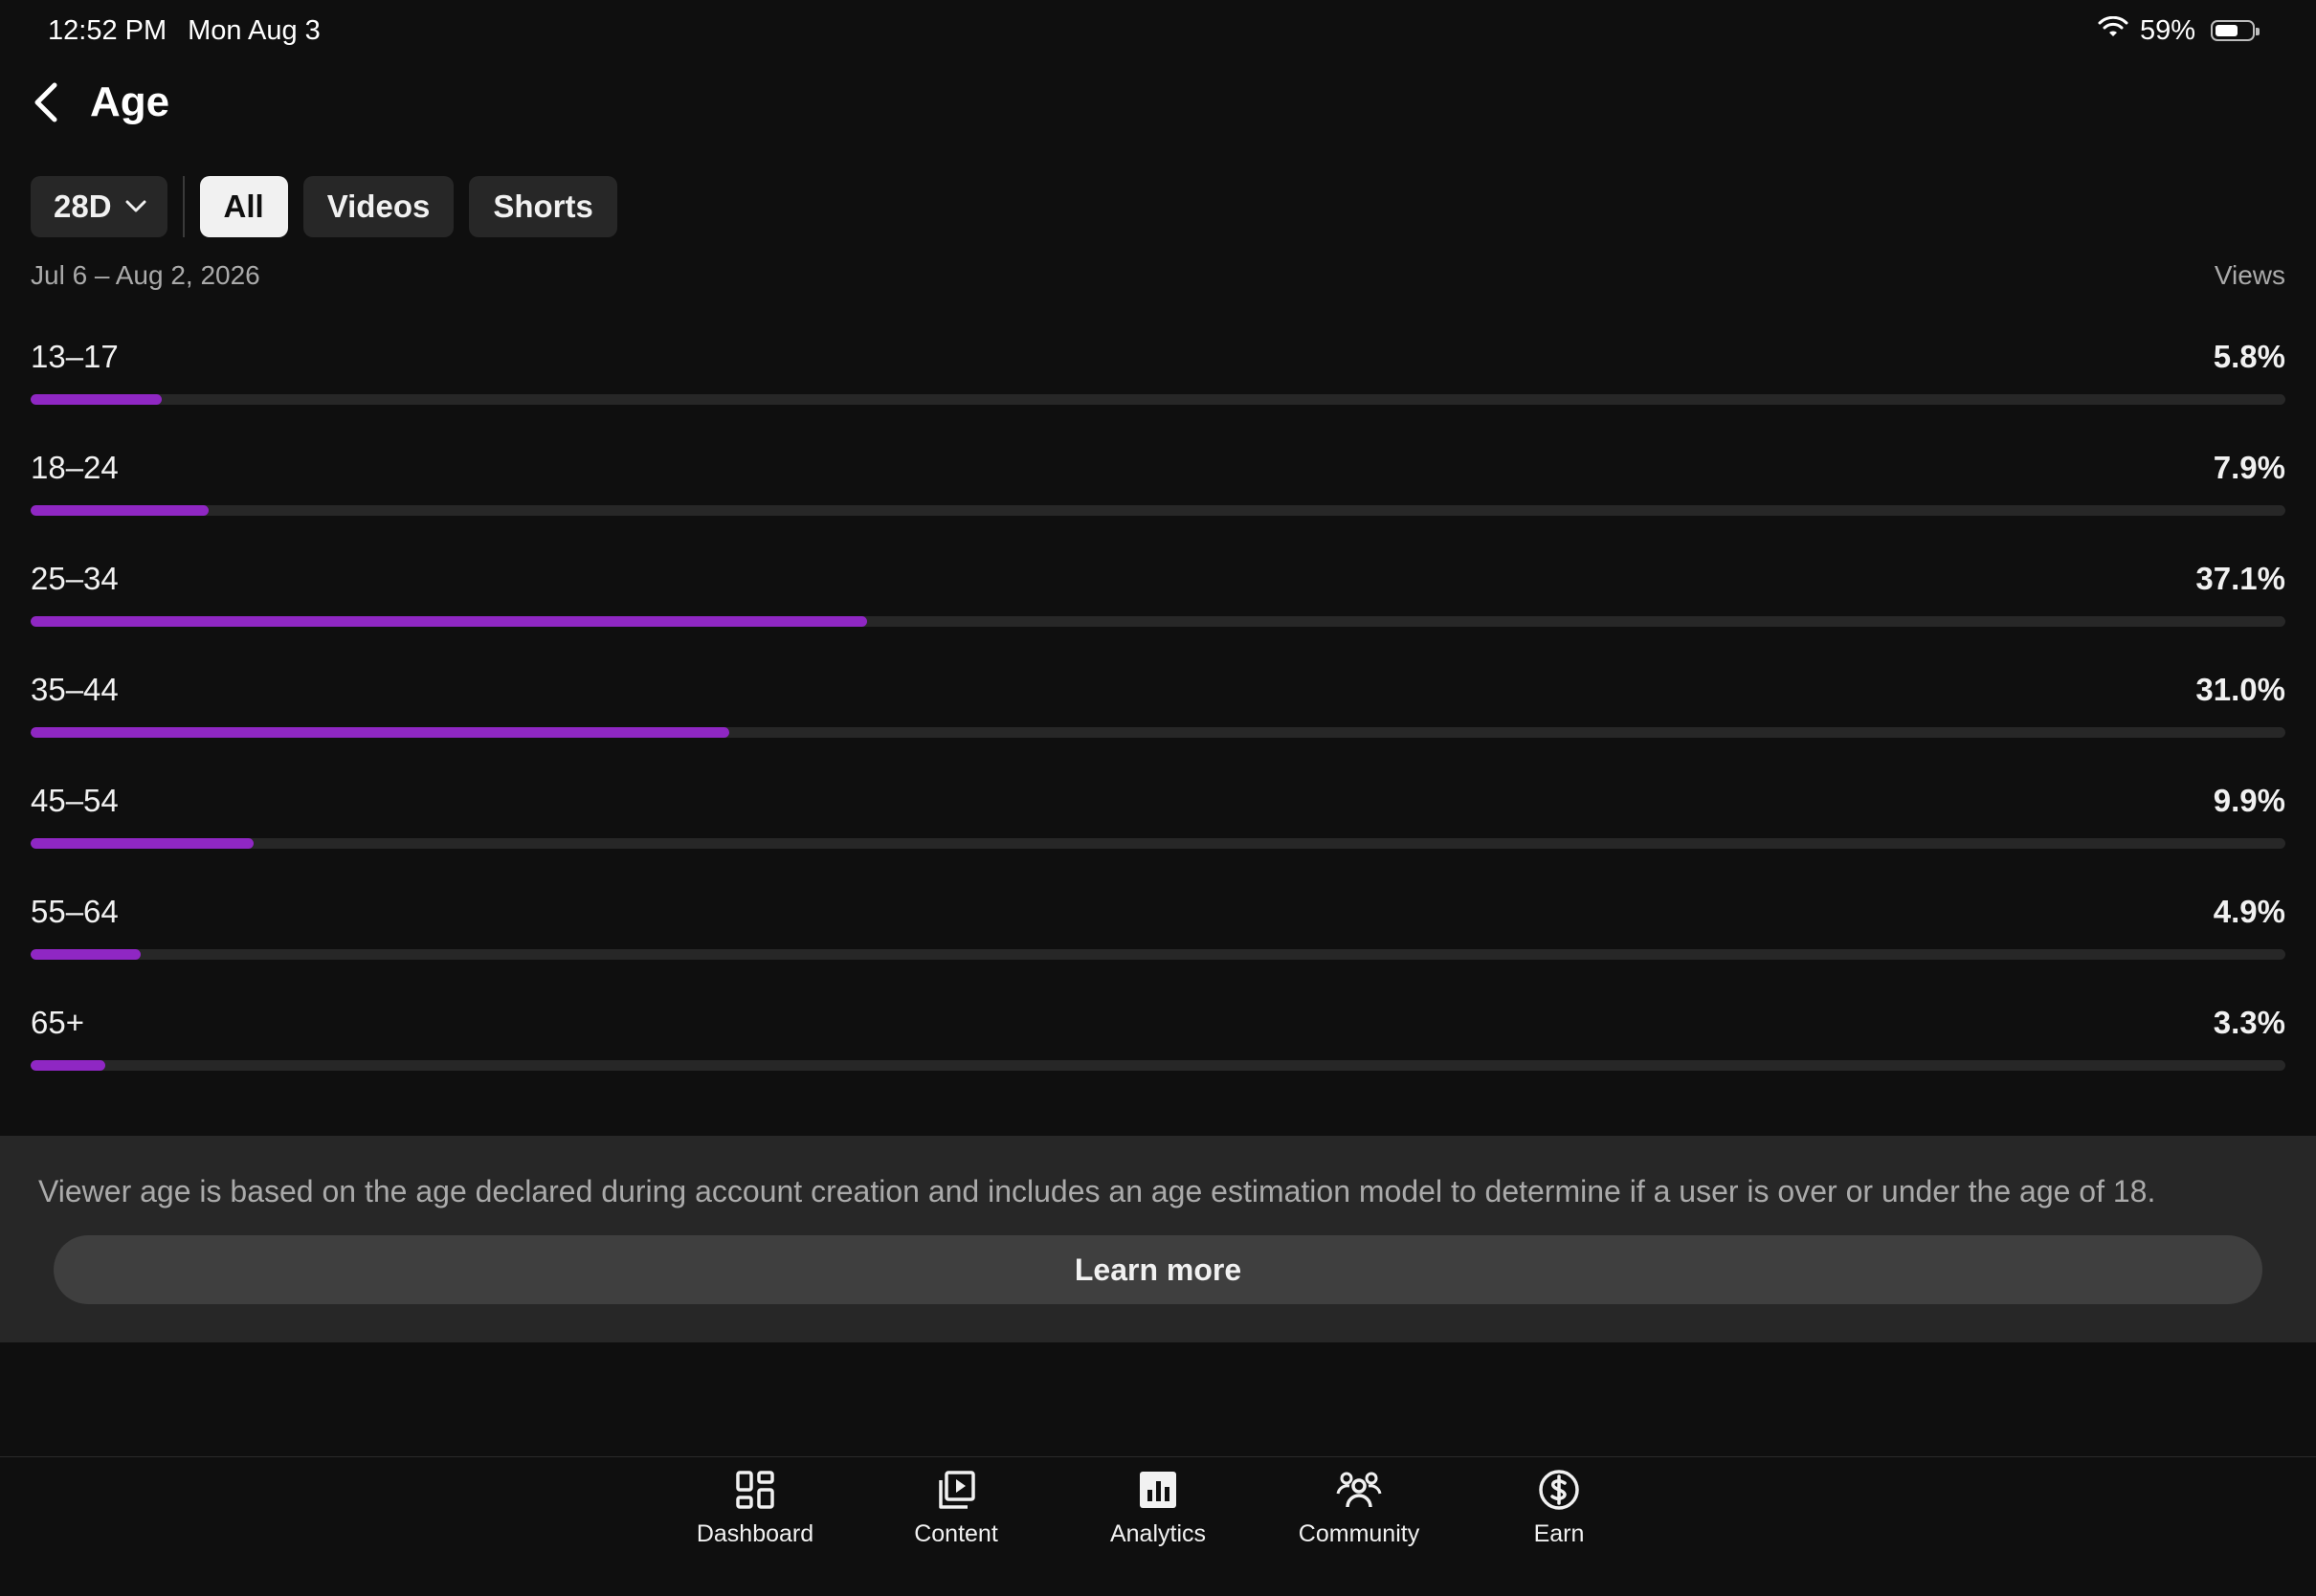 This screenshot has height=1596, width=2316. What do you see at coordinates (2240, 690) in the screenshot?
I see `age-percent: 31.0%` at bounding box center [2240, 690].